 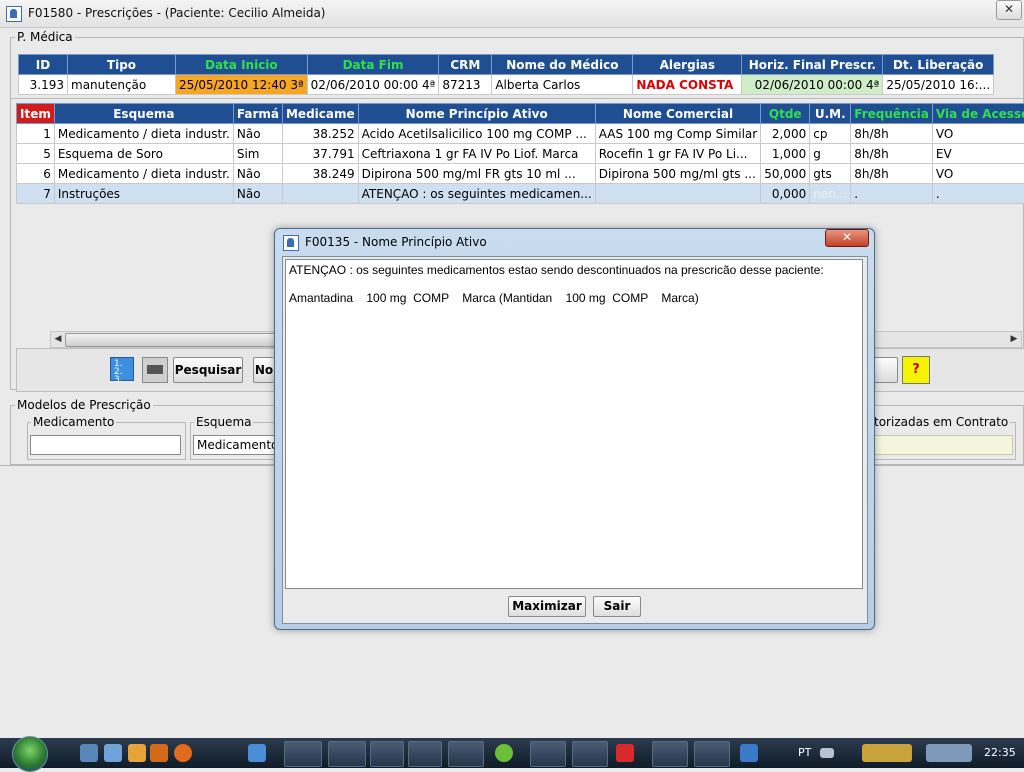 What do you see at coordinates (303, 754) in the screenshot?
I see `taskbar-java-group` at bounding box center [303, 754].